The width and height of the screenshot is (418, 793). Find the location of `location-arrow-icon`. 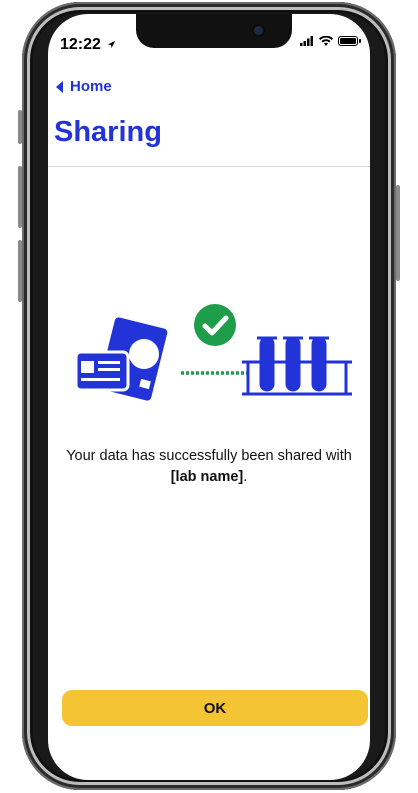

location-arrow-icon is located at coordinates (112, 44).